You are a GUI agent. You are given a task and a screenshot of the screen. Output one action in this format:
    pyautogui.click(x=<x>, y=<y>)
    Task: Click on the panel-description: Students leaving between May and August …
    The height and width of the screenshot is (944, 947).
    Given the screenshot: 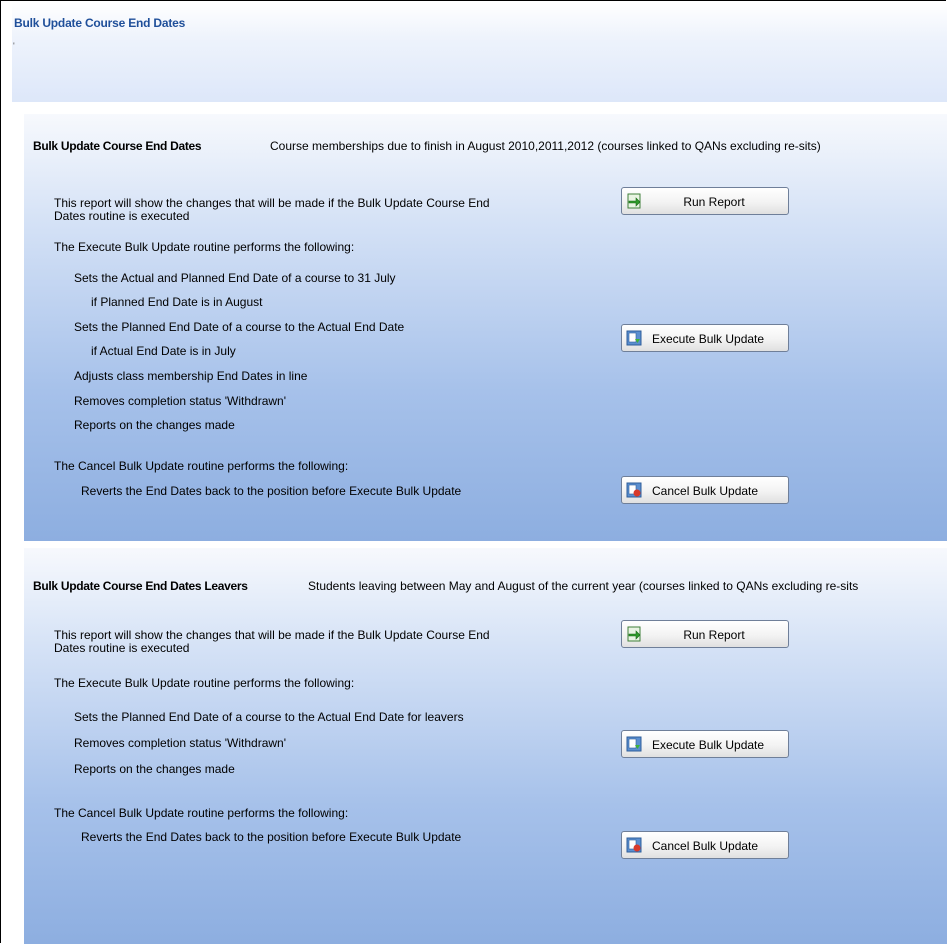 What is the action you would take?
    pyautogui.click(x=583, y=586)
    